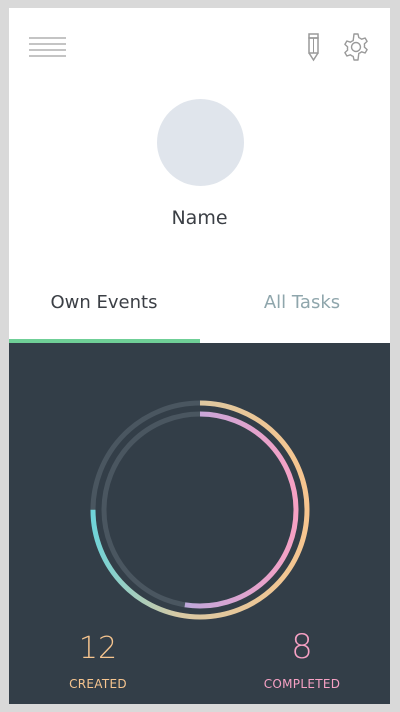 The image size is (400, 712). Describe the element at coordinates (199, 218) in the screenshot. I see `profile-name: Name` at that location.